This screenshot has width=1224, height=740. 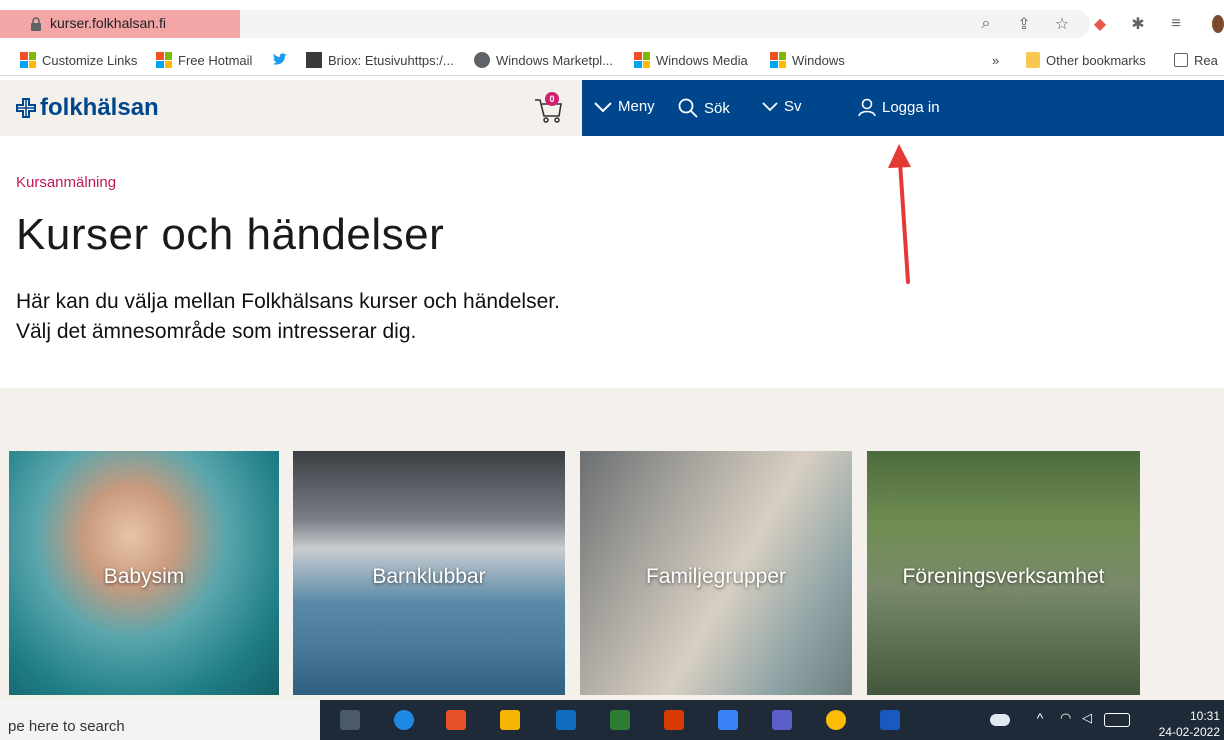 I want to click on wifi-icon: ◠, so click(x=1070, y=720).